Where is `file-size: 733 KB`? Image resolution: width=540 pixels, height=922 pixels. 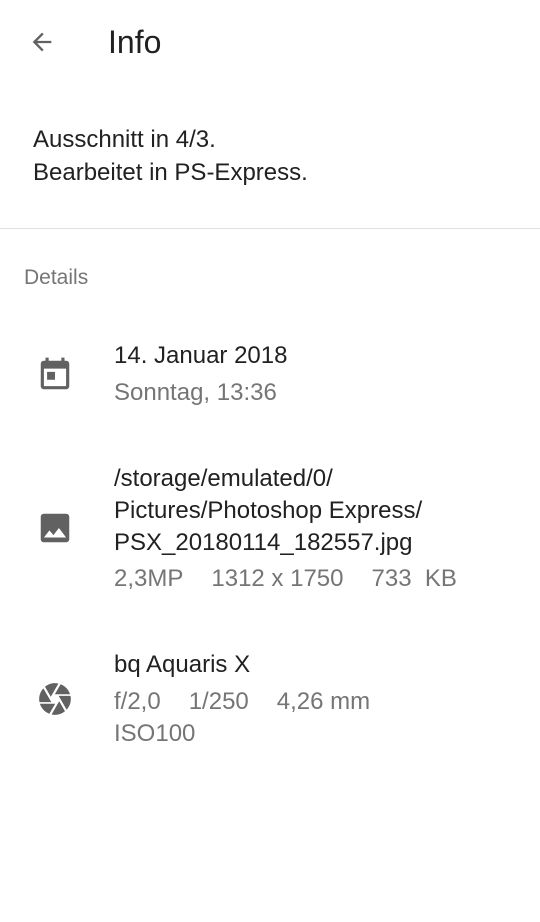 file-size: 733 KB is located at coordinates (414, 578).